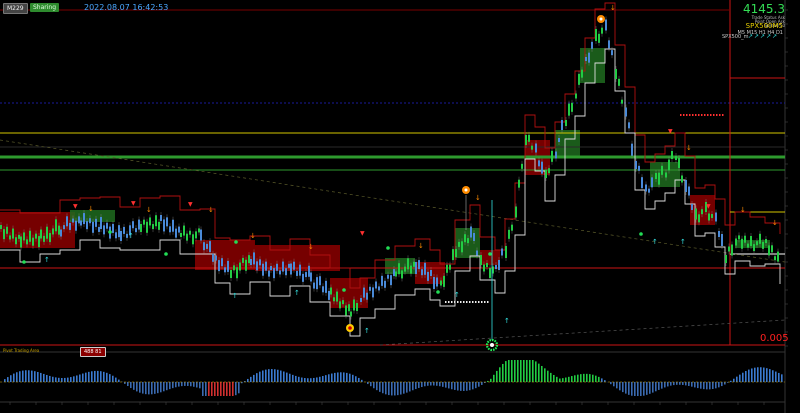  I want to click on sharing-badge: Sharing, so click(45, 7).